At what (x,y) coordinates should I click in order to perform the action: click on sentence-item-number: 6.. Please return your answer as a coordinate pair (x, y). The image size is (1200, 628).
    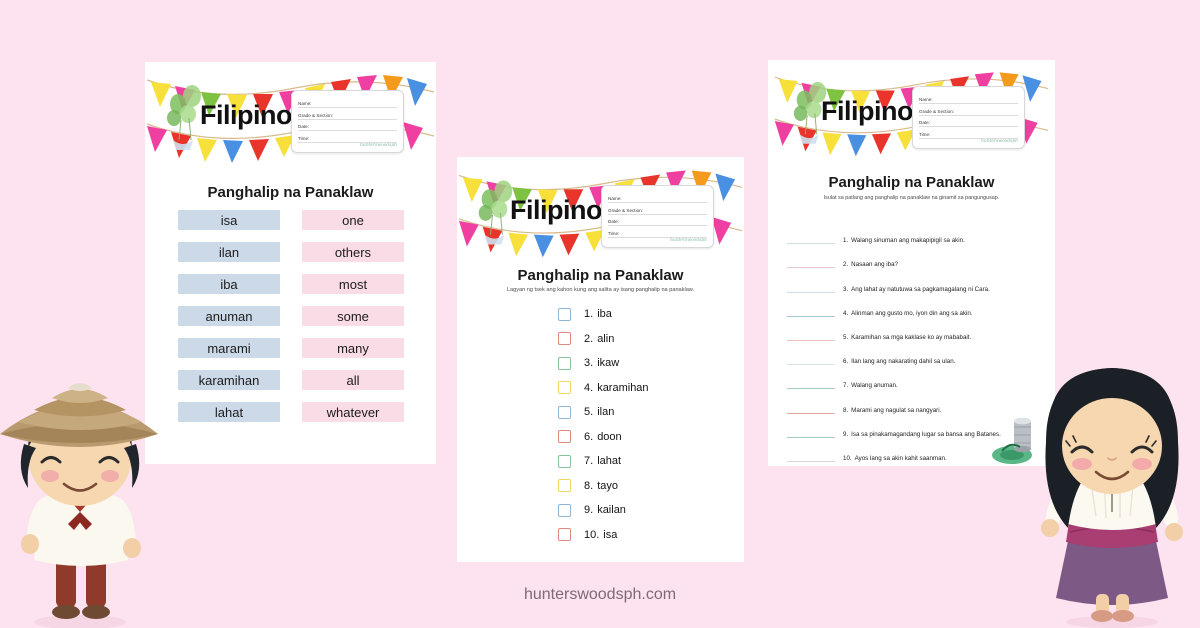
    Looking at the image, I should click on (846, 362).